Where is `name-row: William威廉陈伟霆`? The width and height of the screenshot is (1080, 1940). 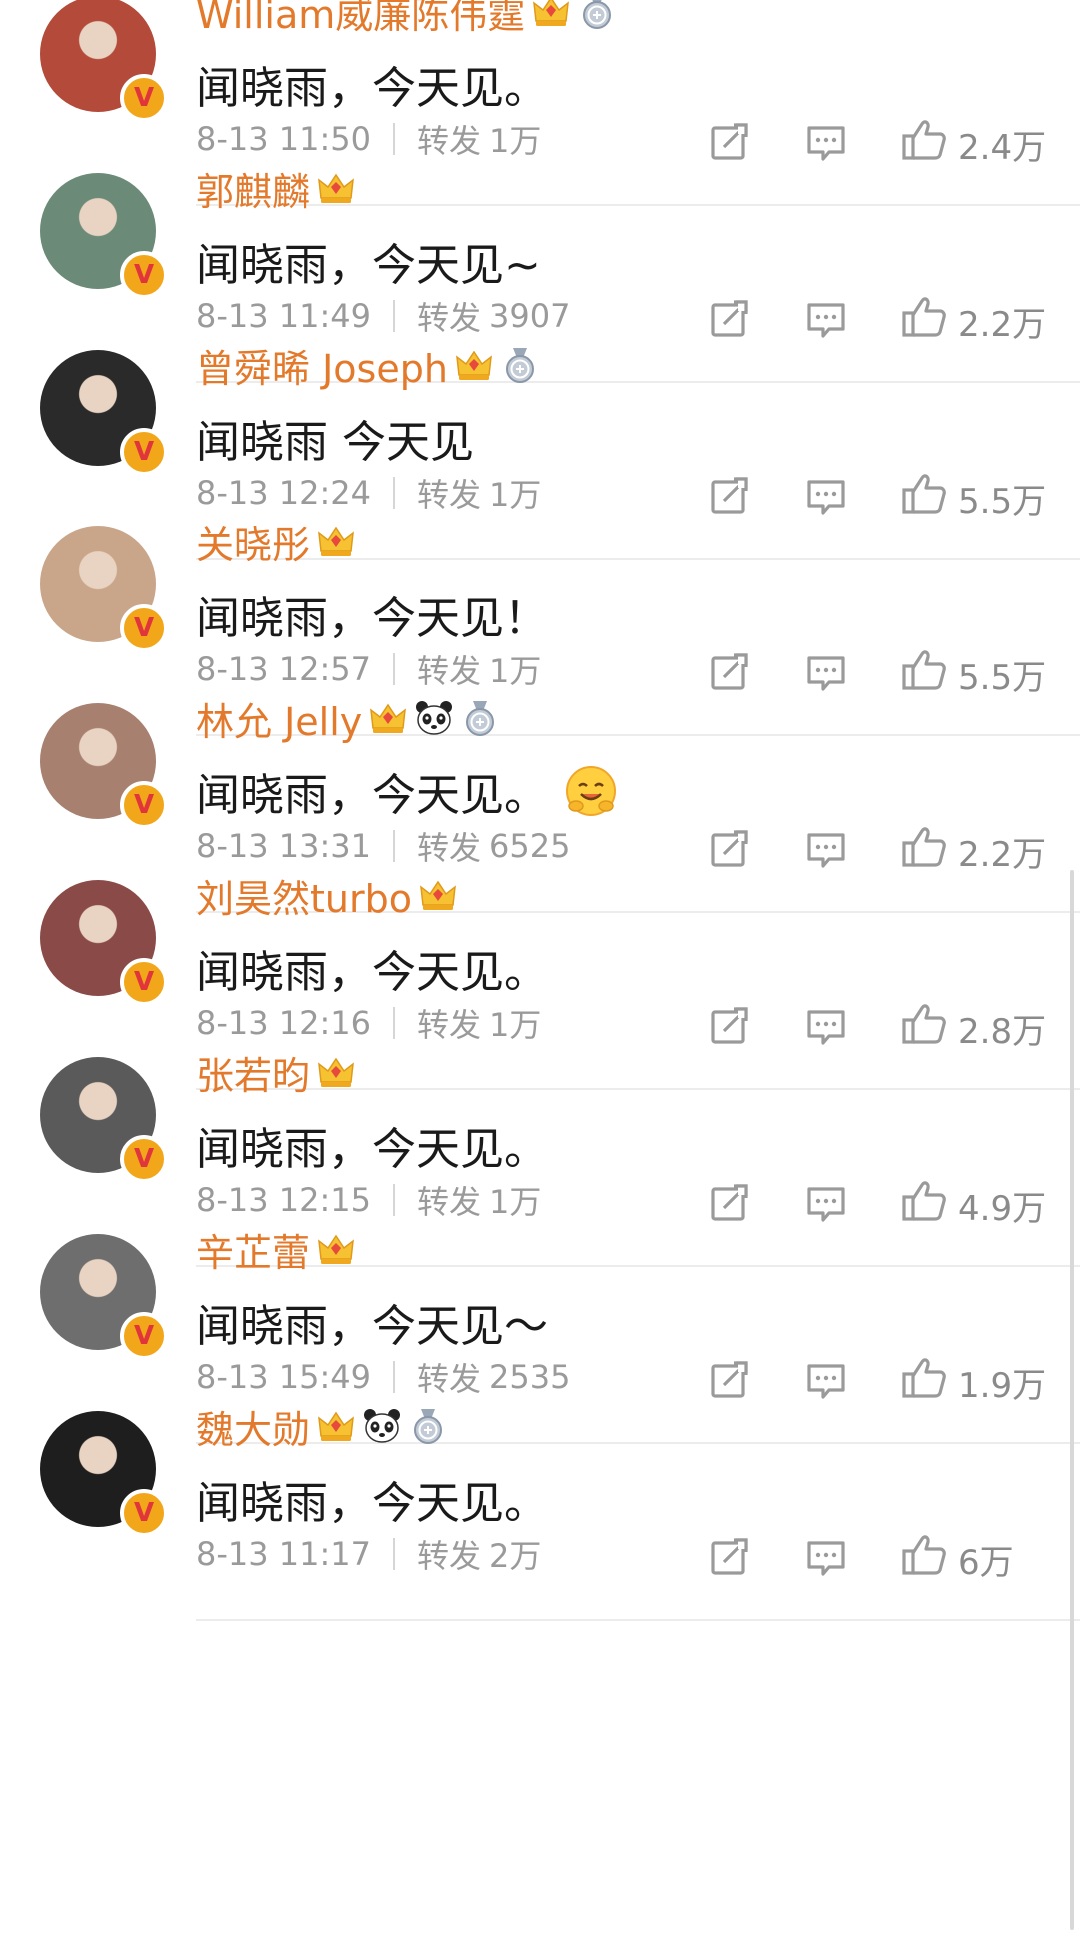
name-row: William威廉陈伟霆 is located at coordinates (406, 19).